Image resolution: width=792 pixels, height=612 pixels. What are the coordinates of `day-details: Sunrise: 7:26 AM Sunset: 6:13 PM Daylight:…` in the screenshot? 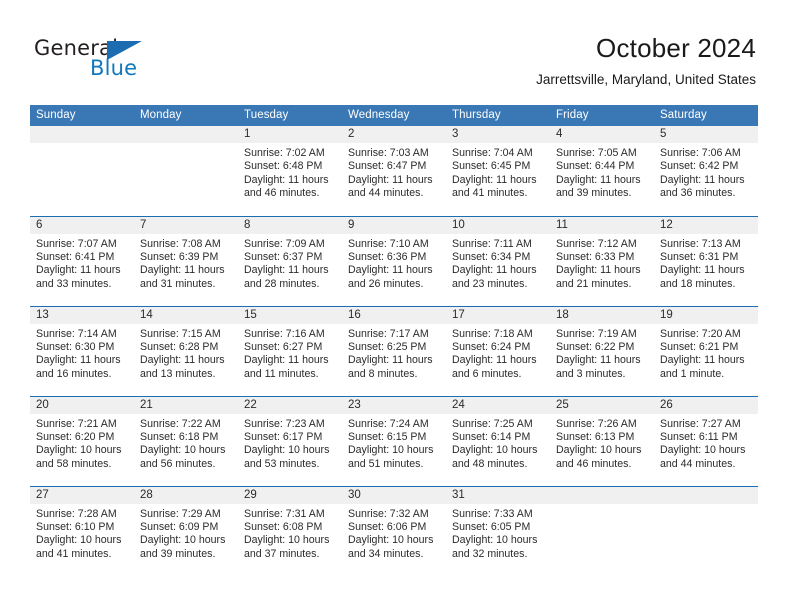 It's located at (602, 443).